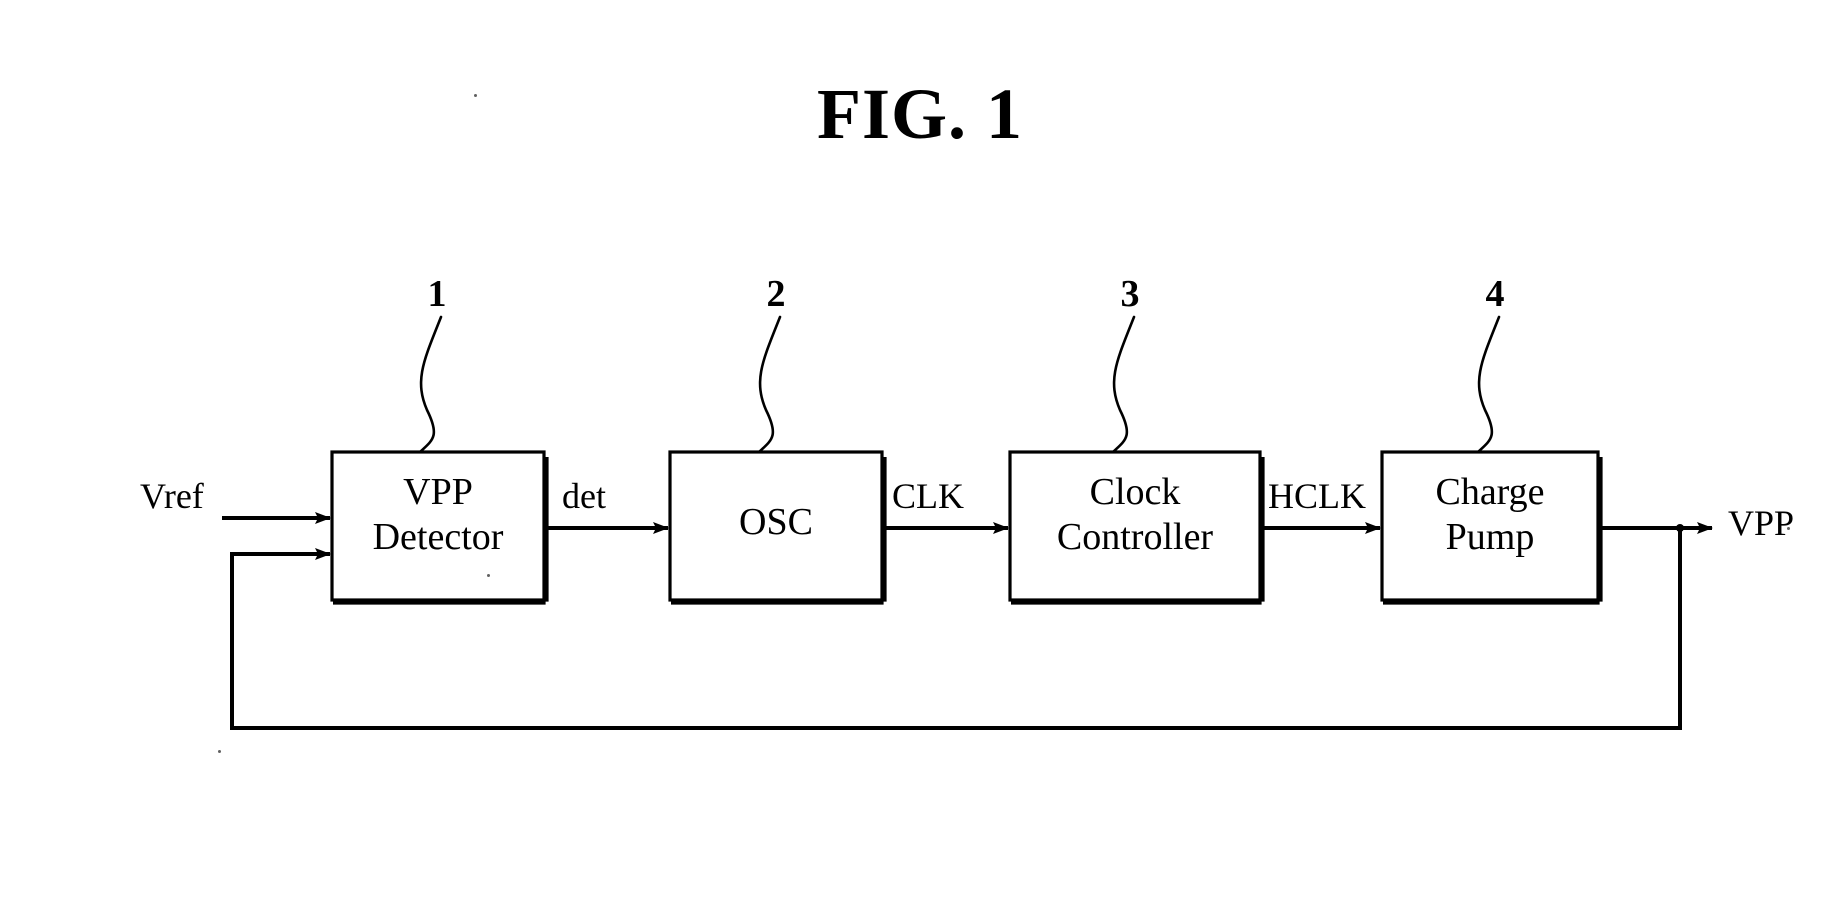  I want to click on feedback-junction-node, so click(1680, 528).